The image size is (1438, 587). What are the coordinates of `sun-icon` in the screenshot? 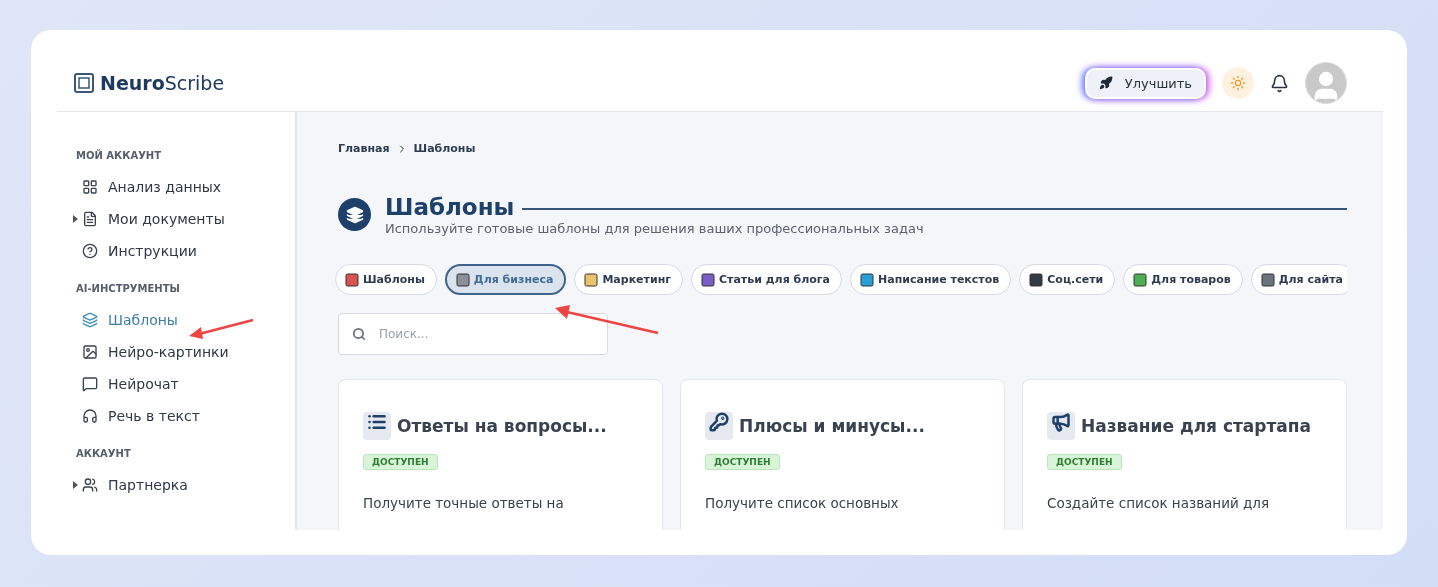 It's located at (1238, 83).